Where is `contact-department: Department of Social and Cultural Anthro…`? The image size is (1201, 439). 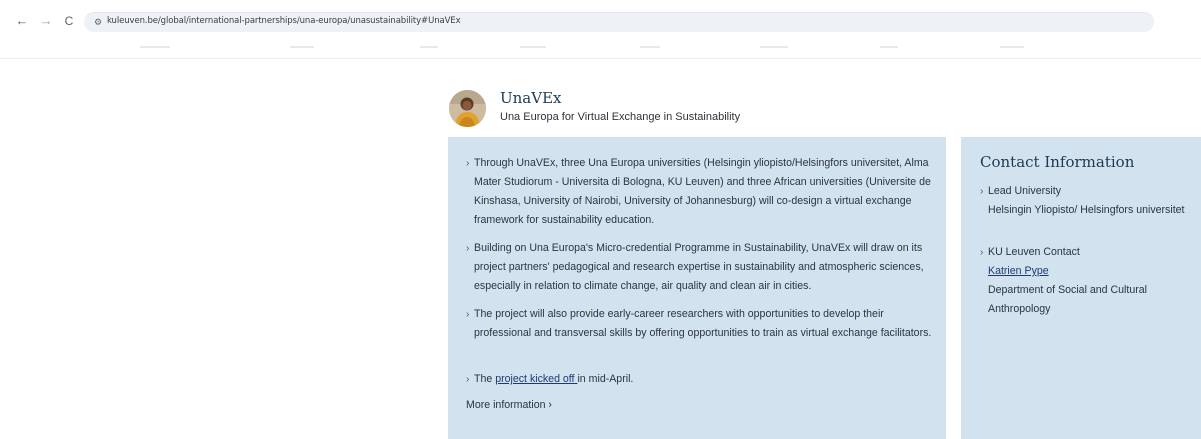 contact-department: Department of Social and Cultural Anthro… is located at coordinates (1067, 299).